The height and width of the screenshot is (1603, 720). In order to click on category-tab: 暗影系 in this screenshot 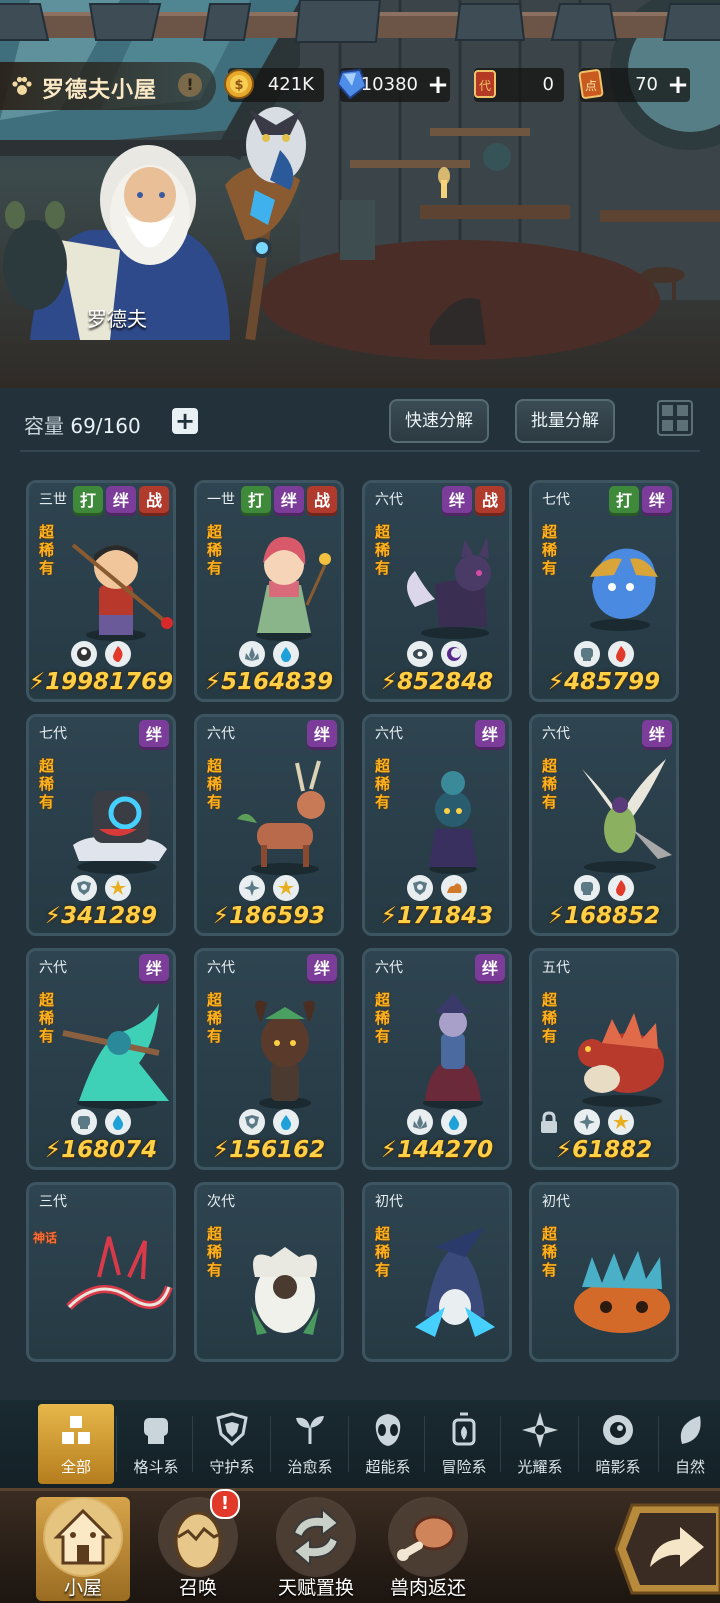, I will do `click(618, 1444)`.